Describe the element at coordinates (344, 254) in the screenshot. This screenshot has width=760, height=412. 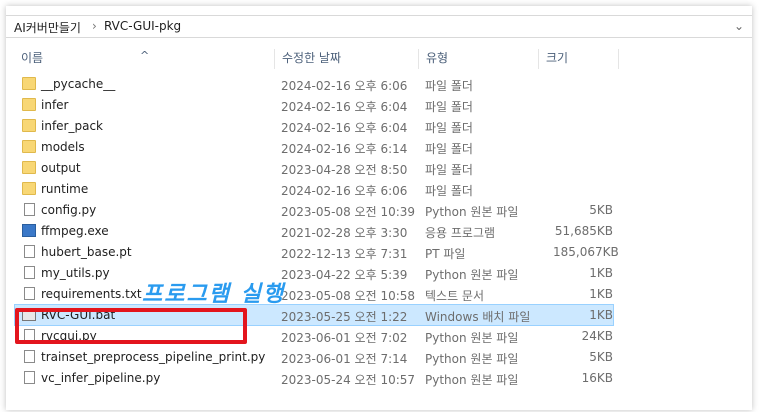
I see `file-date: 2022-12-13 오후 7:31` at that location.